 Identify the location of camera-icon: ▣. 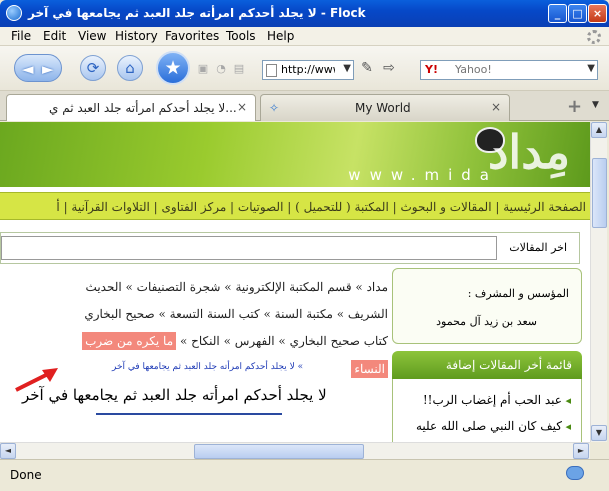
(203, 69).